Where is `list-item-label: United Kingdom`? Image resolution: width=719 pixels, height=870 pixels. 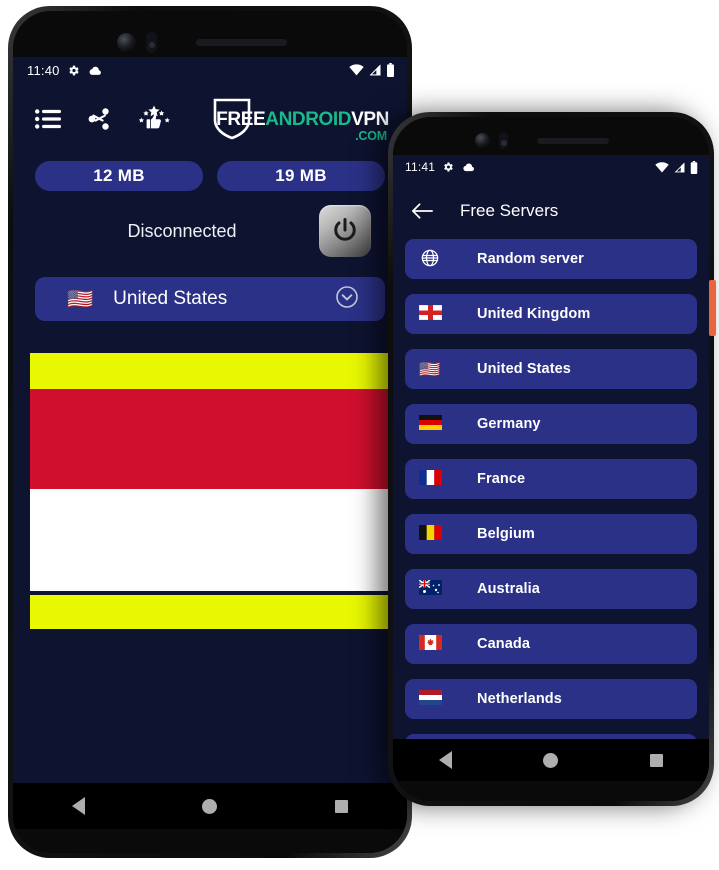 list-item-label: United Kingdom is located at coordinates (534, 314).